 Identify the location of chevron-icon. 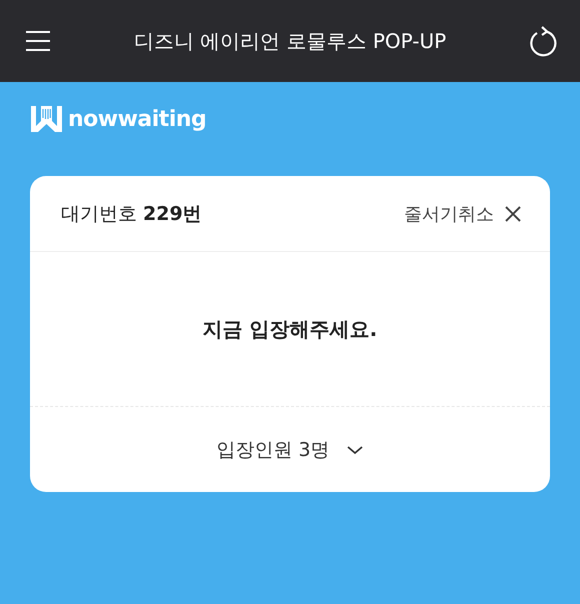
(355, 449).